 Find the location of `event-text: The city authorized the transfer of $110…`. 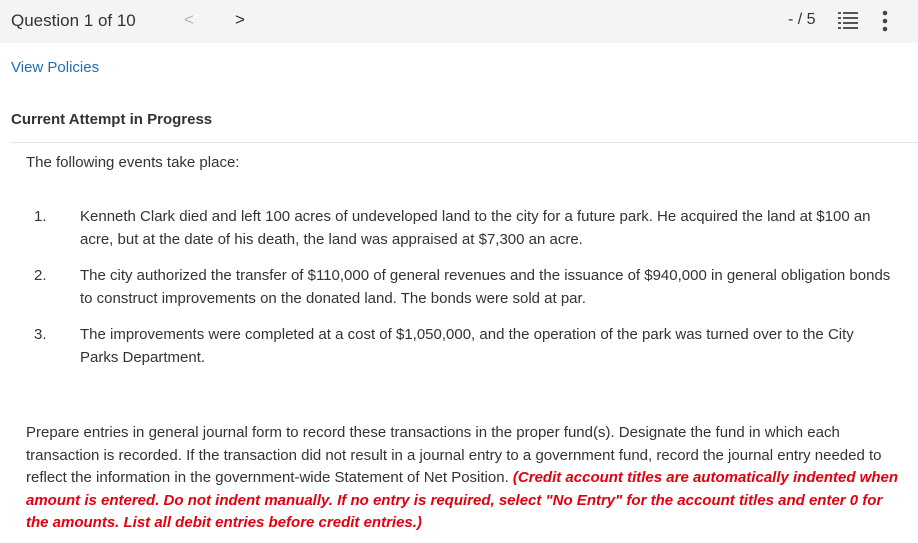

event-text: The city authorized the transfer of $110… is located at coordinates (485, 287).